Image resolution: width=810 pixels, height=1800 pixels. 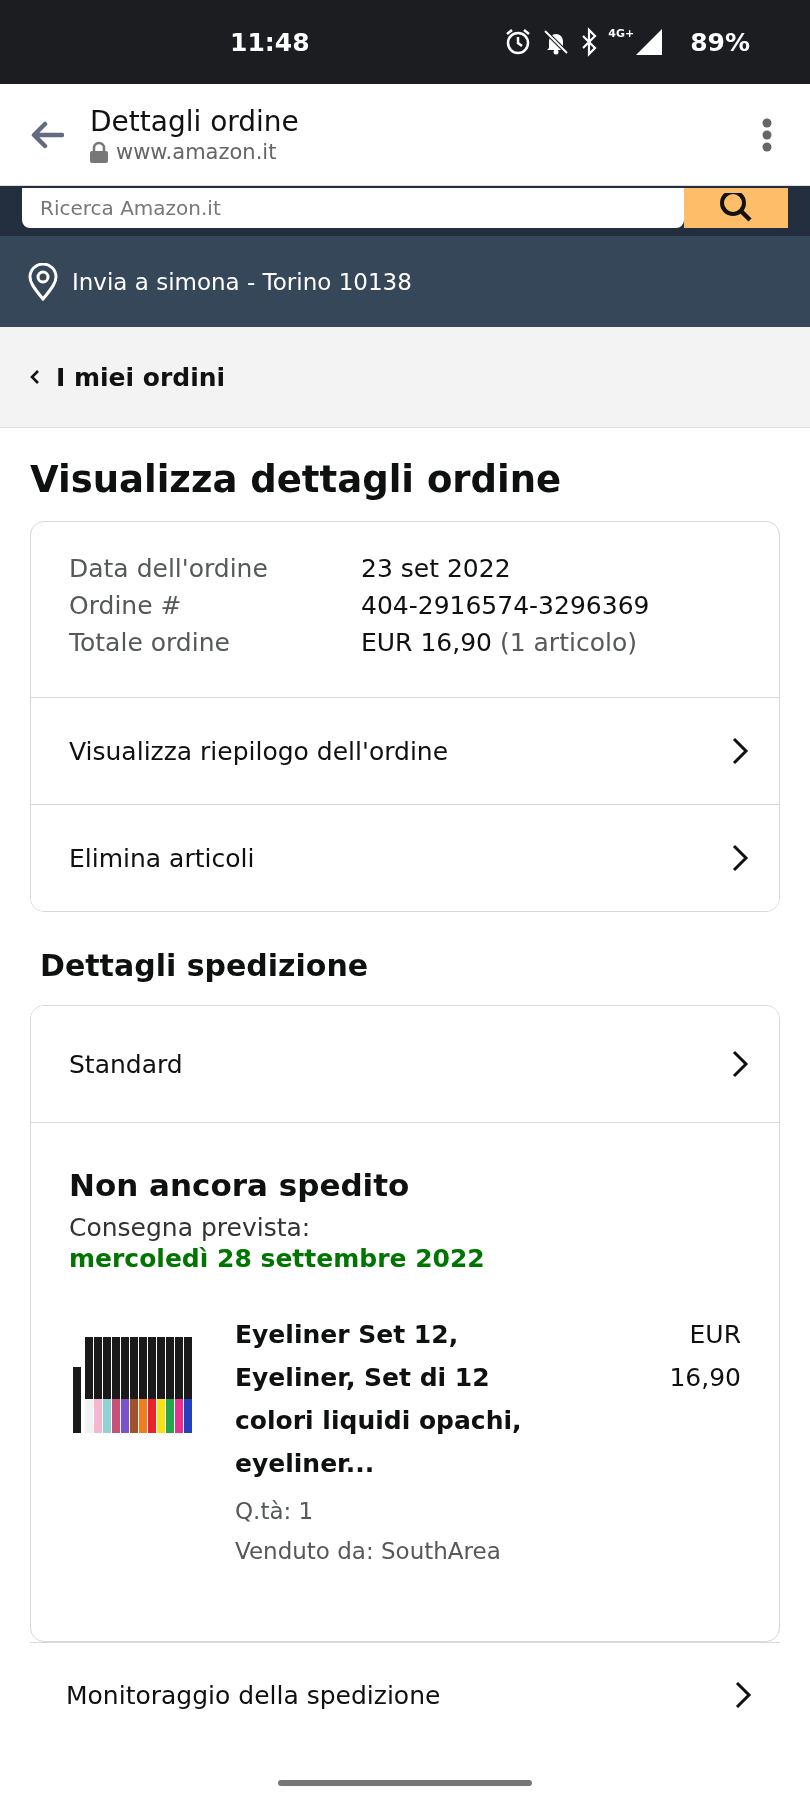 What do you see at coordinates (436, 568) in the screenshot?
I see `field-value: 23 set 2022` at bounding box center [436, 568].